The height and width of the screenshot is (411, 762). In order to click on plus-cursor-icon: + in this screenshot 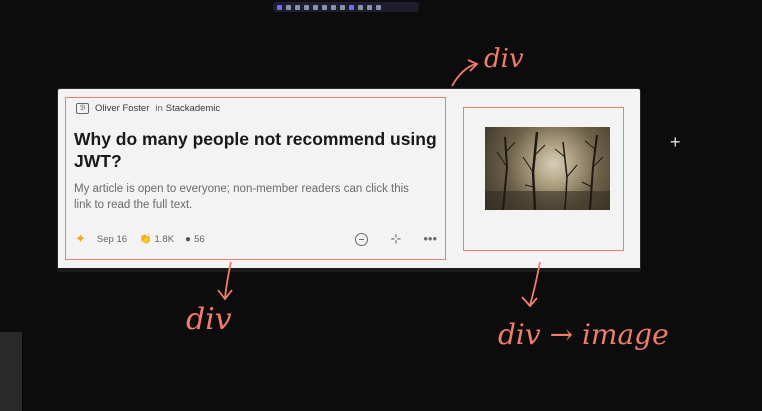, I will do `click(675, 142)`.